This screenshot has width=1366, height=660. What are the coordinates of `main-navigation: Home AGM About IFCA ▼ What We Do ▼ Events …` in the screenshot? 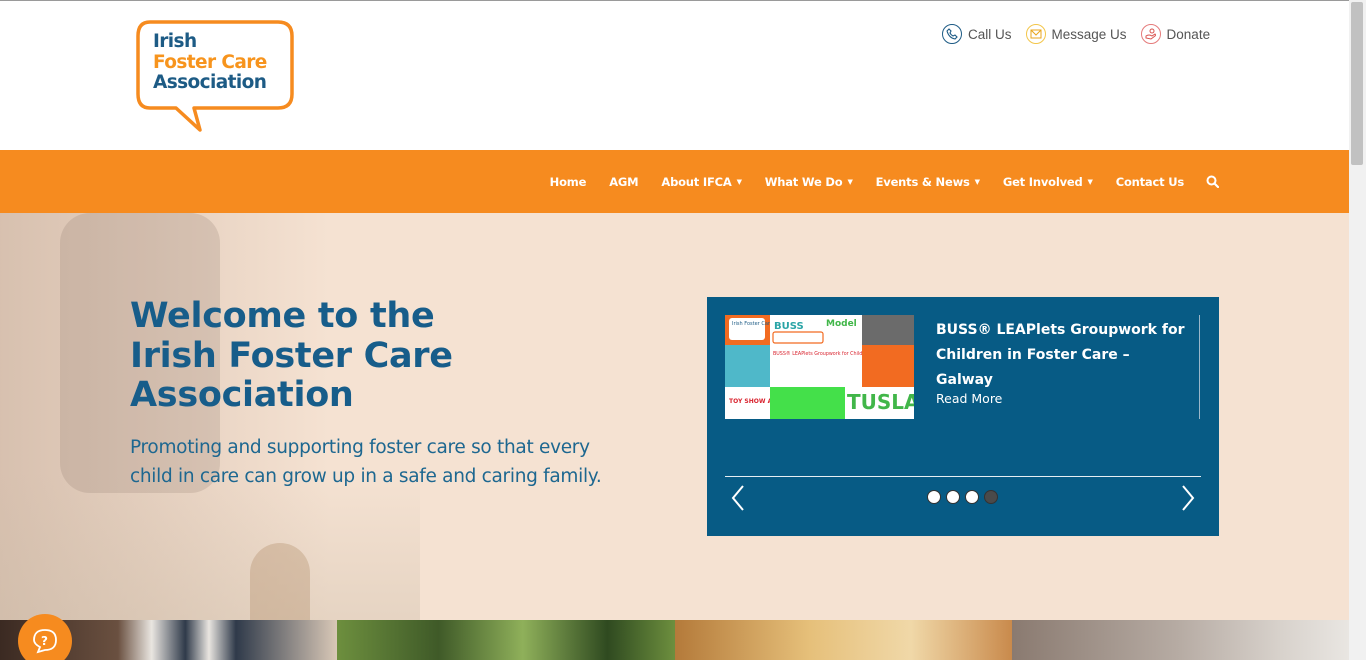 It's located at (674, 181).